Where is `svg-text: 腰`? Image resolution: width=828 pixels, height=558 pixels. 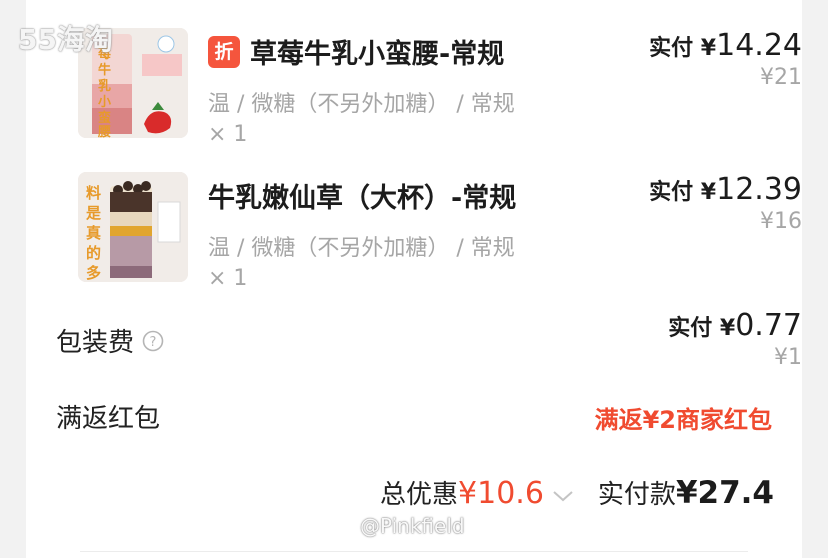
svg-text: 腰 is located at coordinates (104, 131).